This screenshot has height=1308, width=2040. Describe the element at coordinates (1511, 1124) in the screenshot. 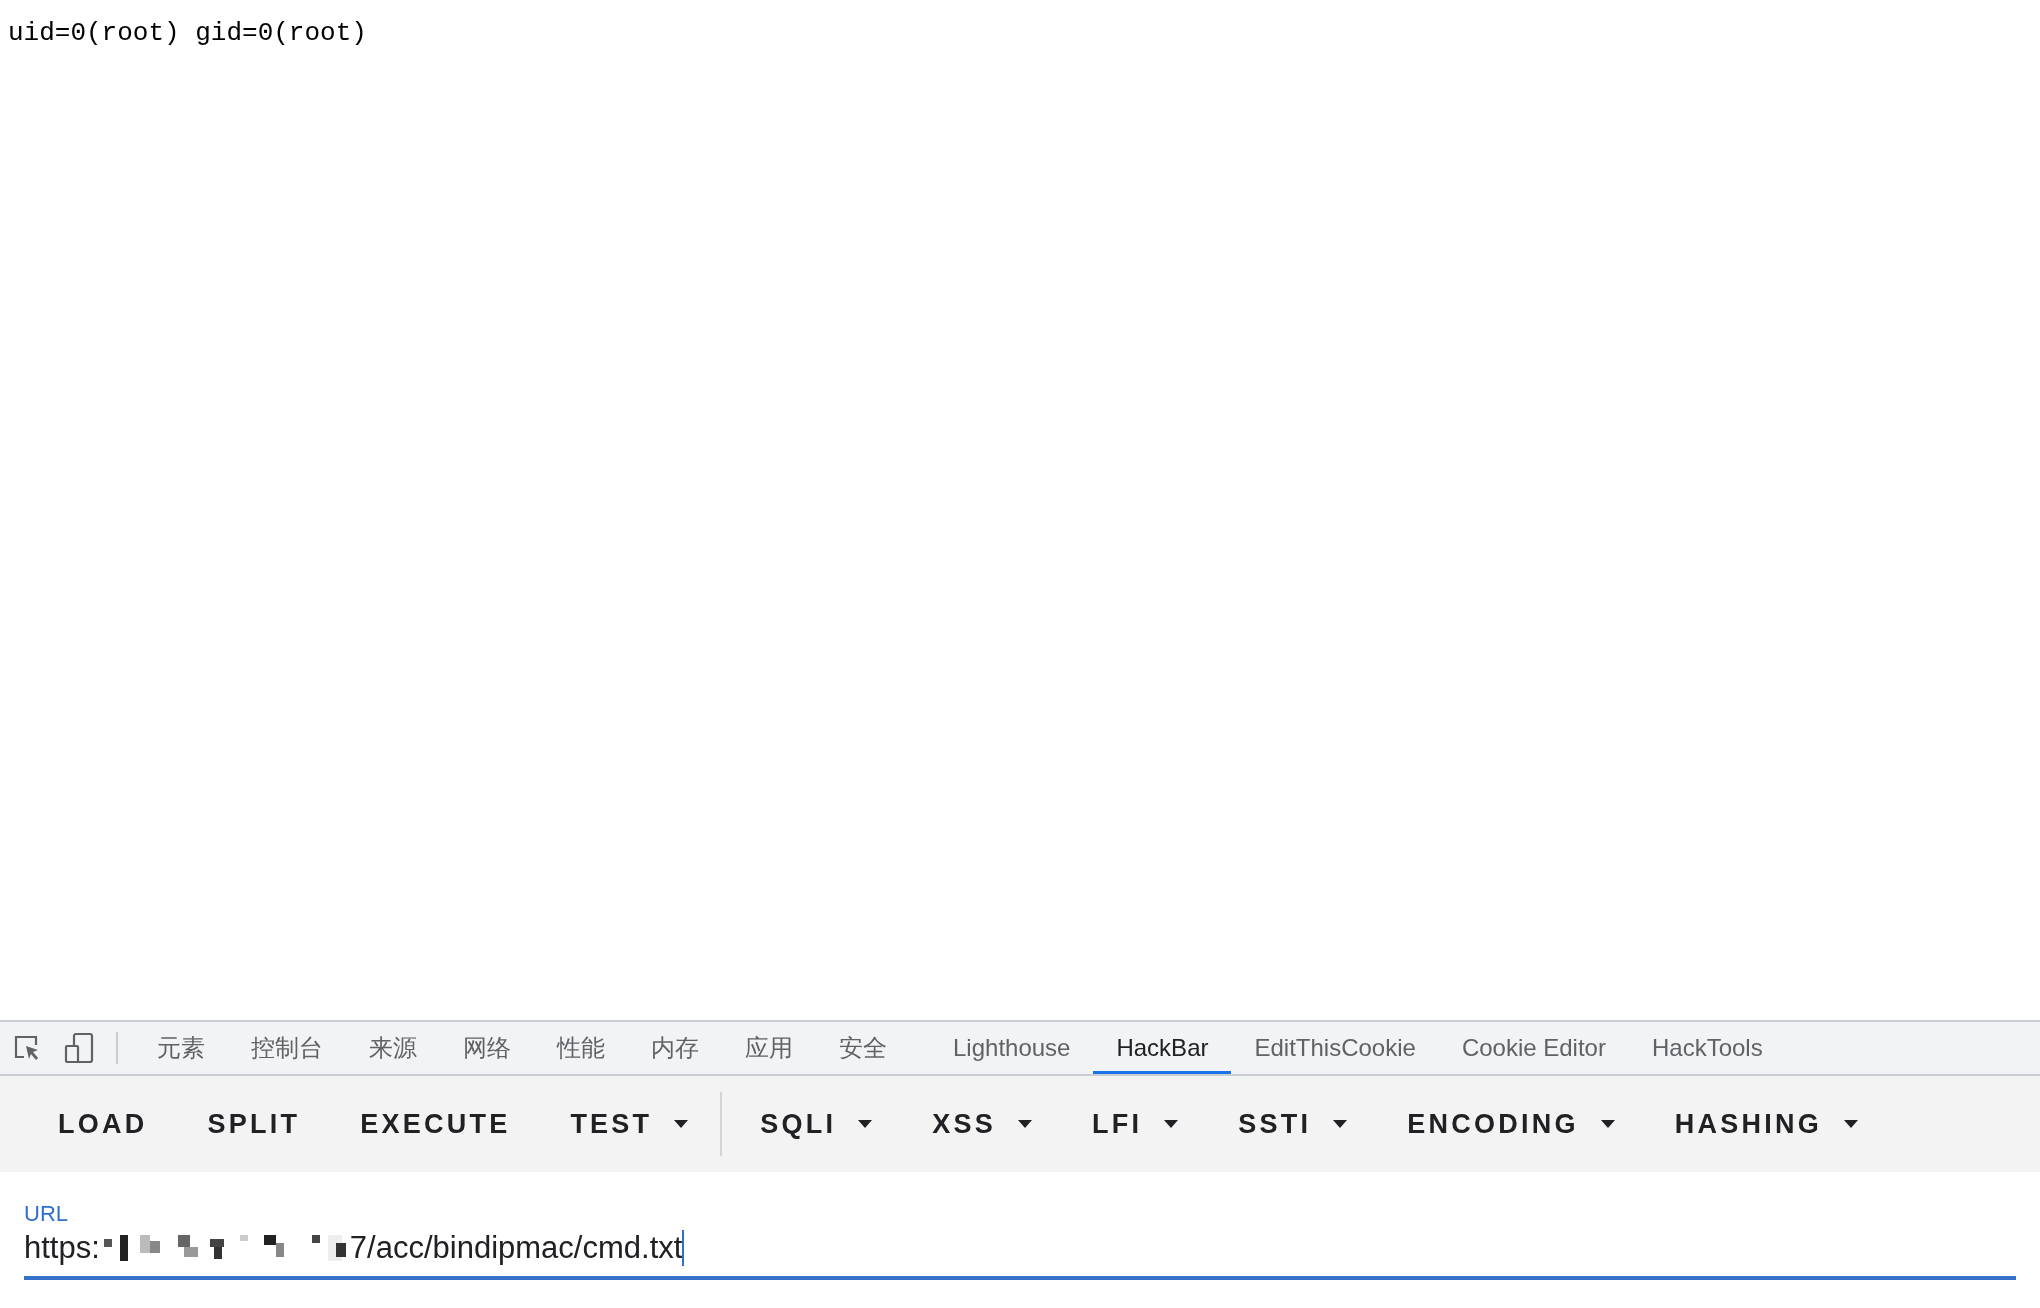

I see `dropdown-button: ENCODING` at that location.